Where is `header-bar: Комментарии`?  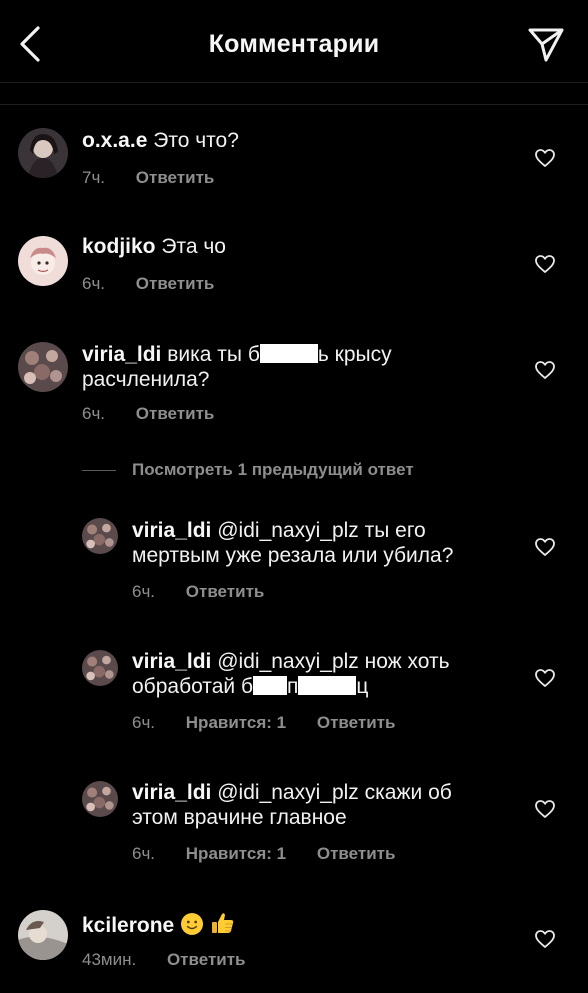
header-bar: Комментарии is located at coordinates (294, 41).